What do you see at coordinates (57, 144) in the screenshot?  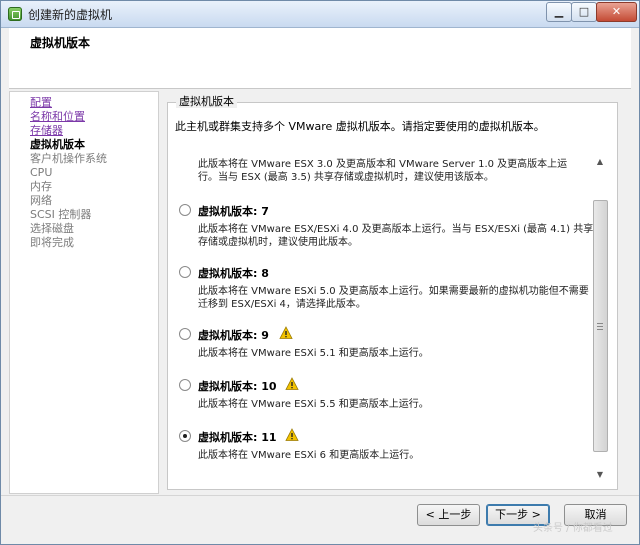 I see `sidebar-item-vm-version: 虚拟机版本` at bounding box center [57, 144].